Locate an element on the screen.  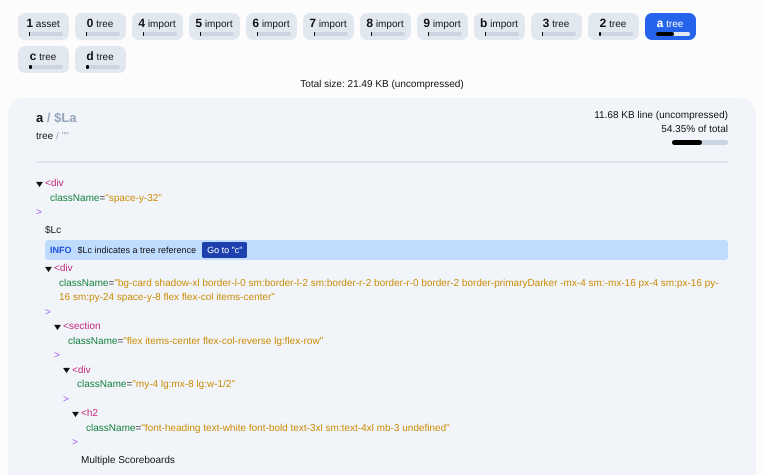
chunk-share: 54.35% of total is located at coordinates (694, 129).